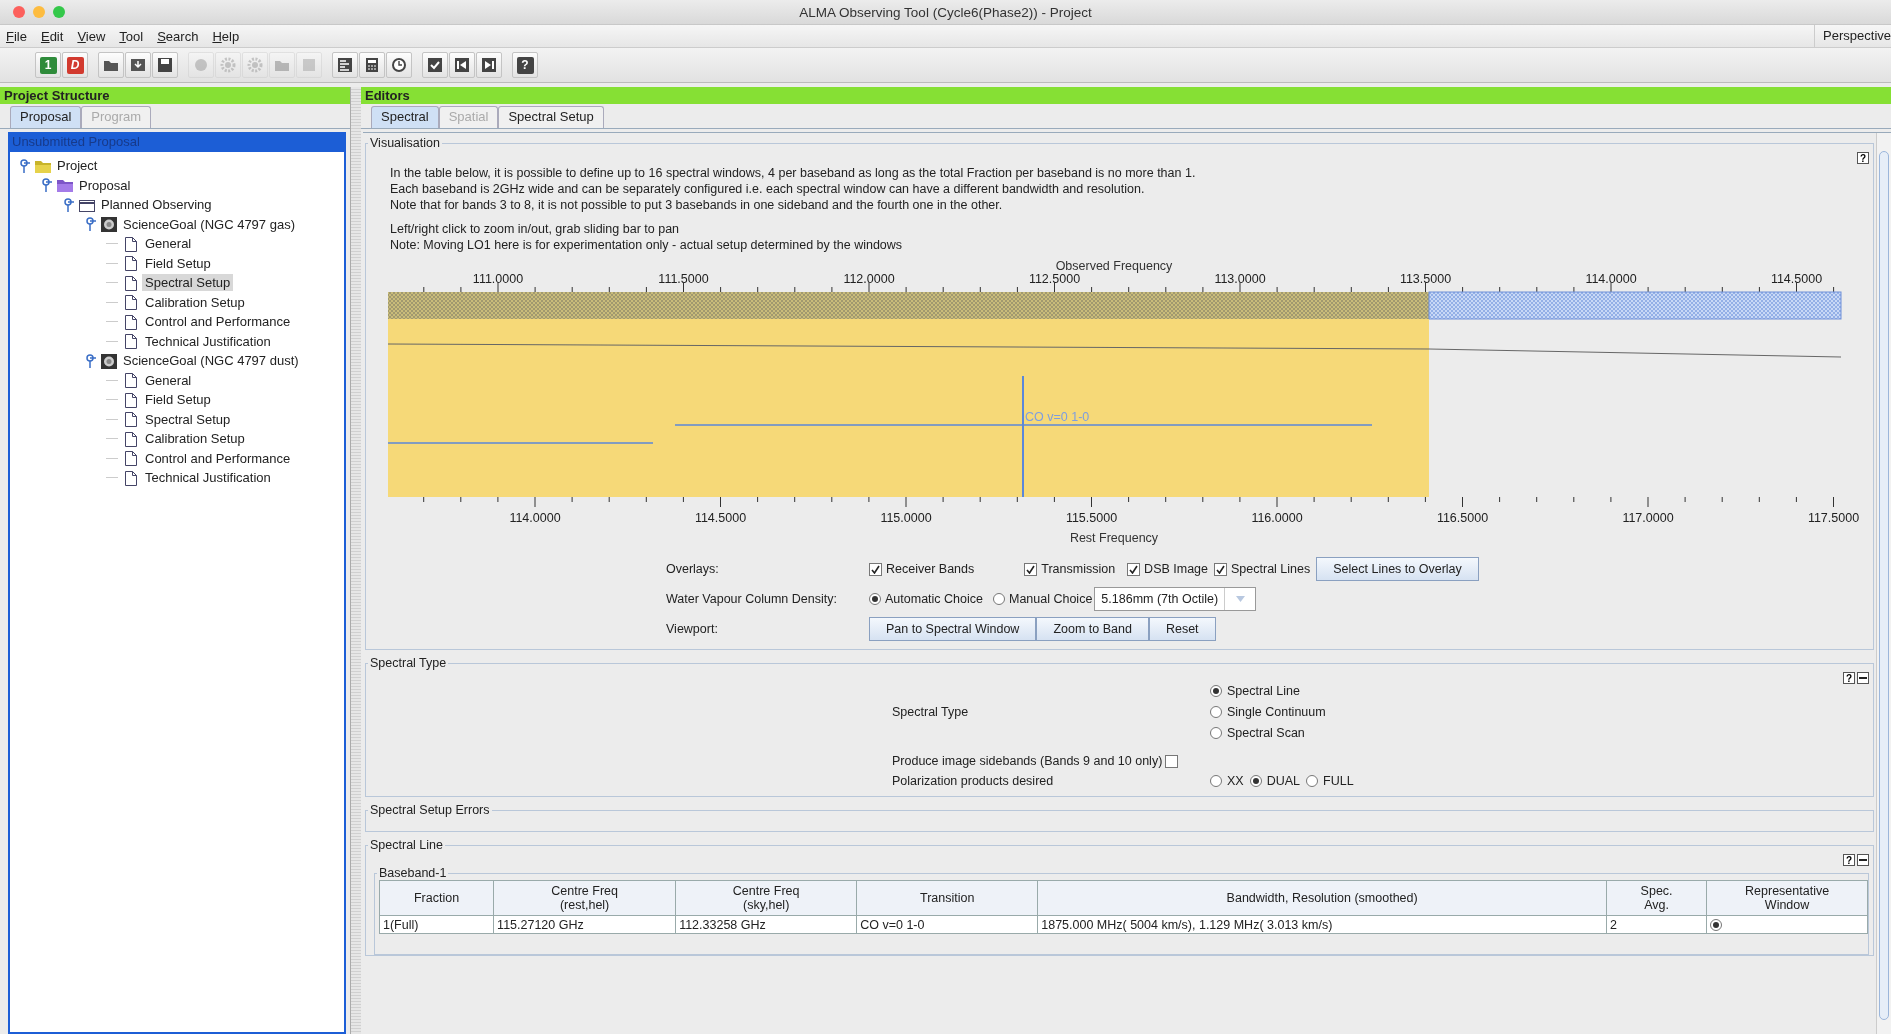 The height and width of the screenshot is (1034, 1891). Describe the element at coordinates (211, 361) in the screenshot. I see `tree-item: ScienceGoal (NGC 4797 dust)` at that location.